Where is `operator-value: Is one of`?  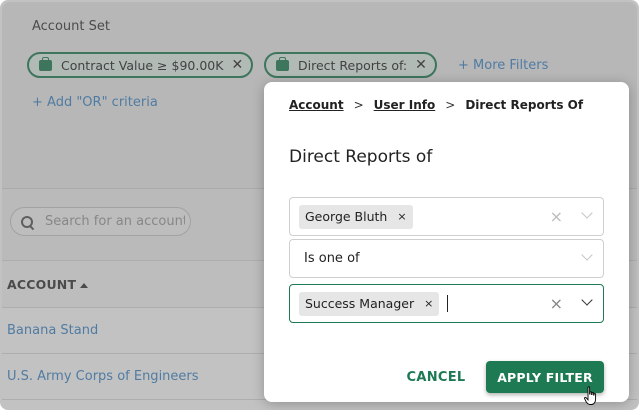 operator-value: Is one of is located at coordinates (332, 258).